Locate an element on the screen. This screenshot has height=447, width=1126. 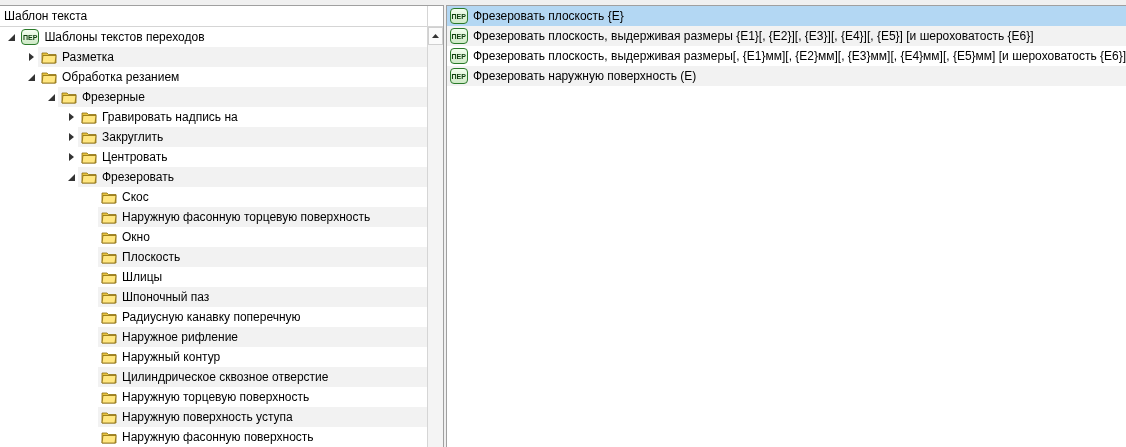
tree-item: Наружное рифление is located at coordinates (263, 337).